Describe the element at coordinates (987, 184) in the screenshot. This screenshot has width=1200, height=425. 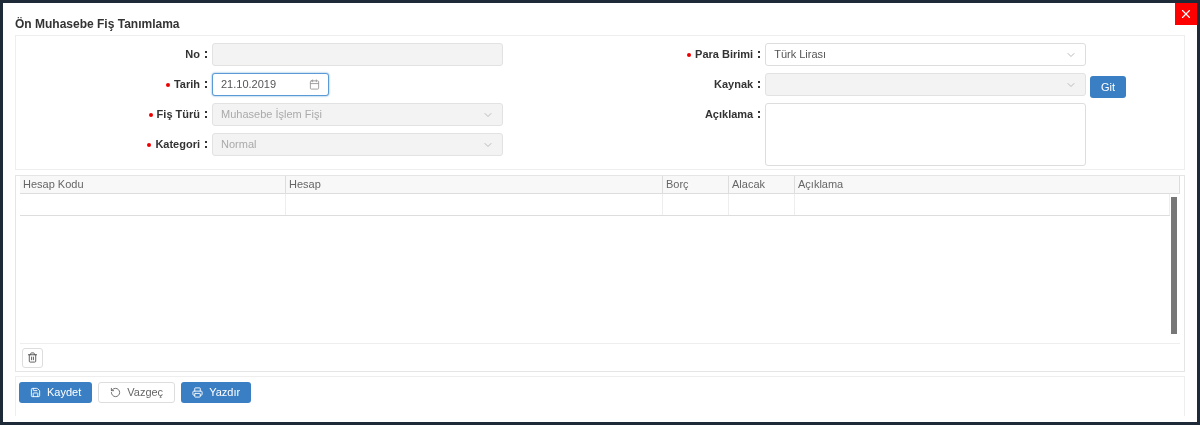
I see `column-header: Açıklama` at that location.